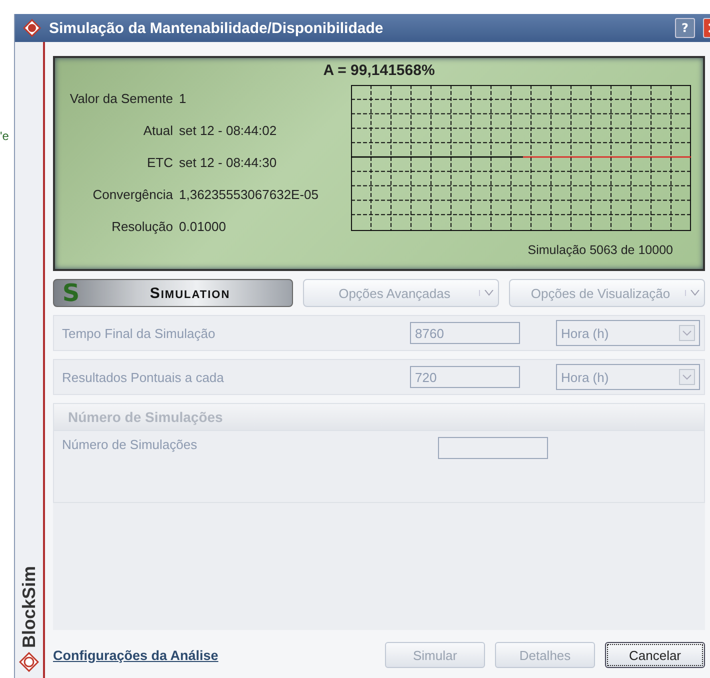 This screenshot has width=710, height=678. Describe the element at coordinates (600, 250) in the screenshot. I see `progress-text: Simulação 5063 de 10000` at that location.